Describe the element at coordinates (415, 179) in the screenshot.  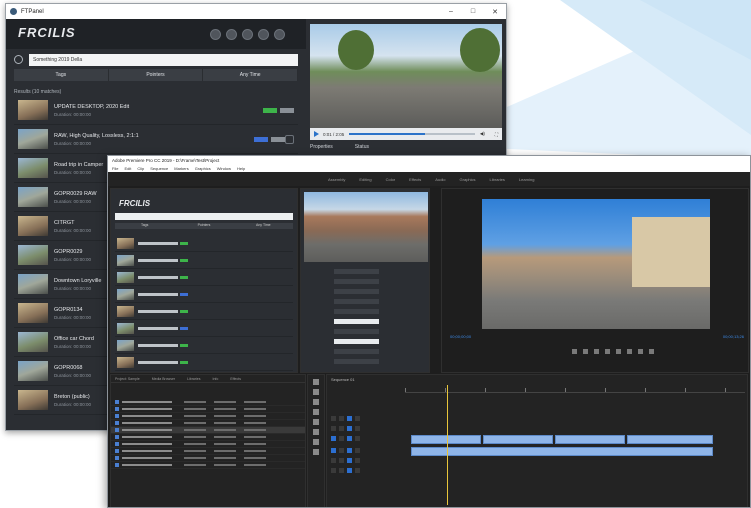
I see `workspace-effects: Effects` at that location.